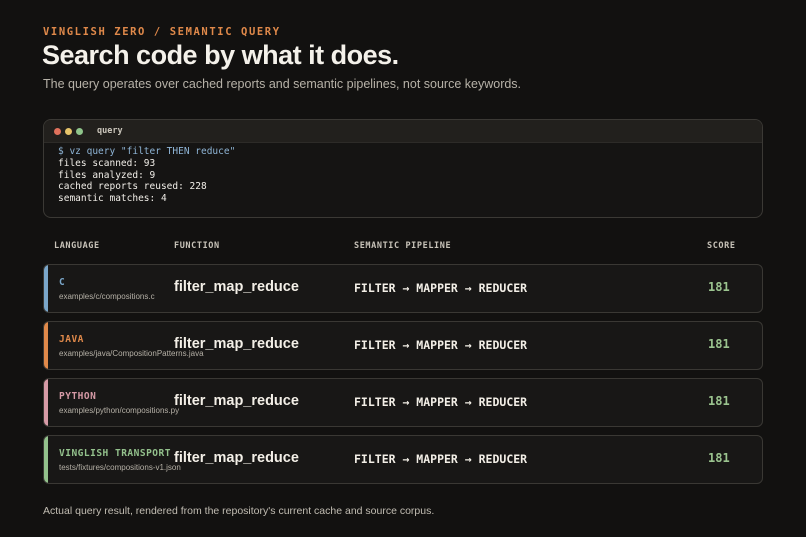  I want to click on maximize-dot-icon, so click(79, 131).